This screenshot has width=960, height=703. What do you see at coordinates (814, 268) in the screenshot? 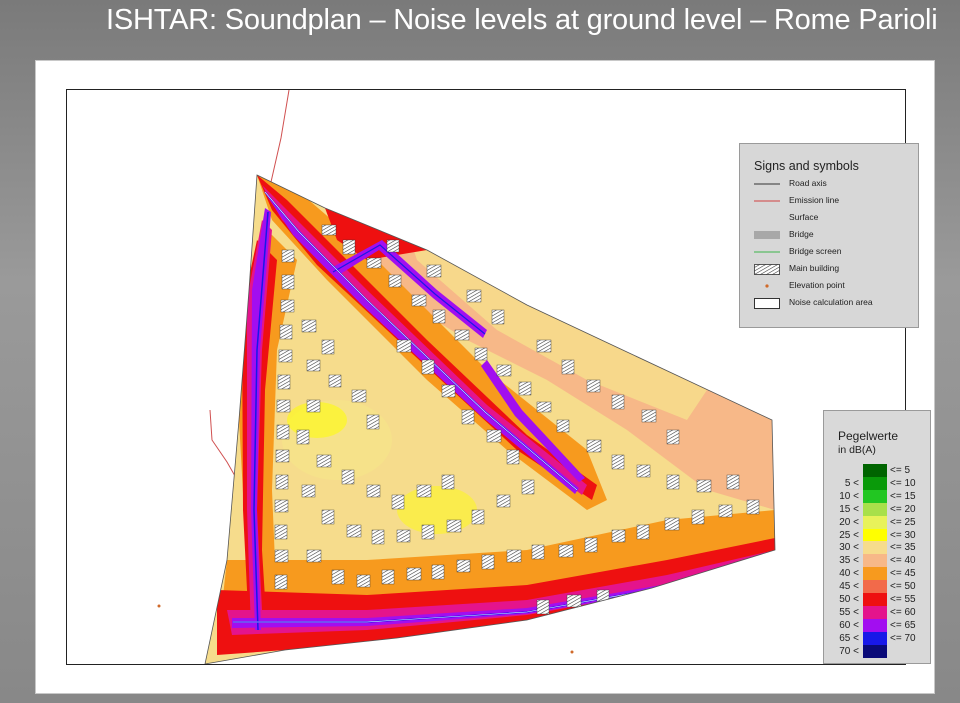
I see `sign-label: Main building` at bounding box center [814, 268].